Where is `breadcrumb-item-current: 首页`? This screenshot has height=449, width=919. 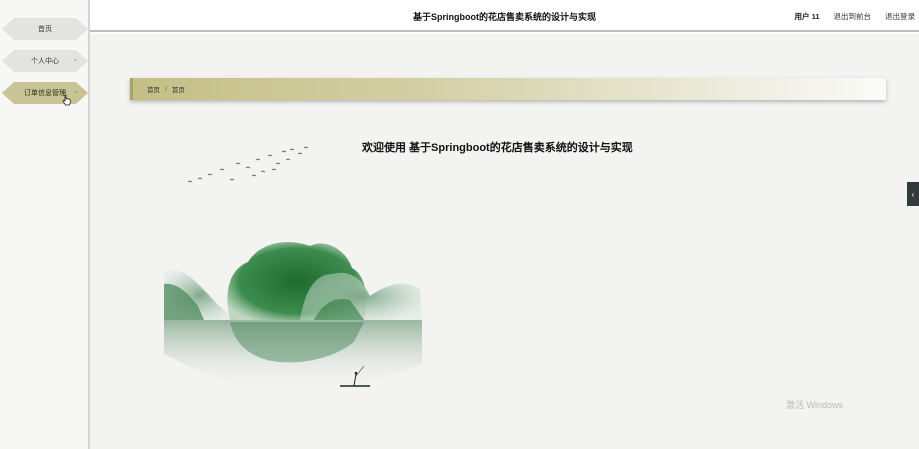
breadcrumb-item-current: 首页 is located at coordinates (178, 90).